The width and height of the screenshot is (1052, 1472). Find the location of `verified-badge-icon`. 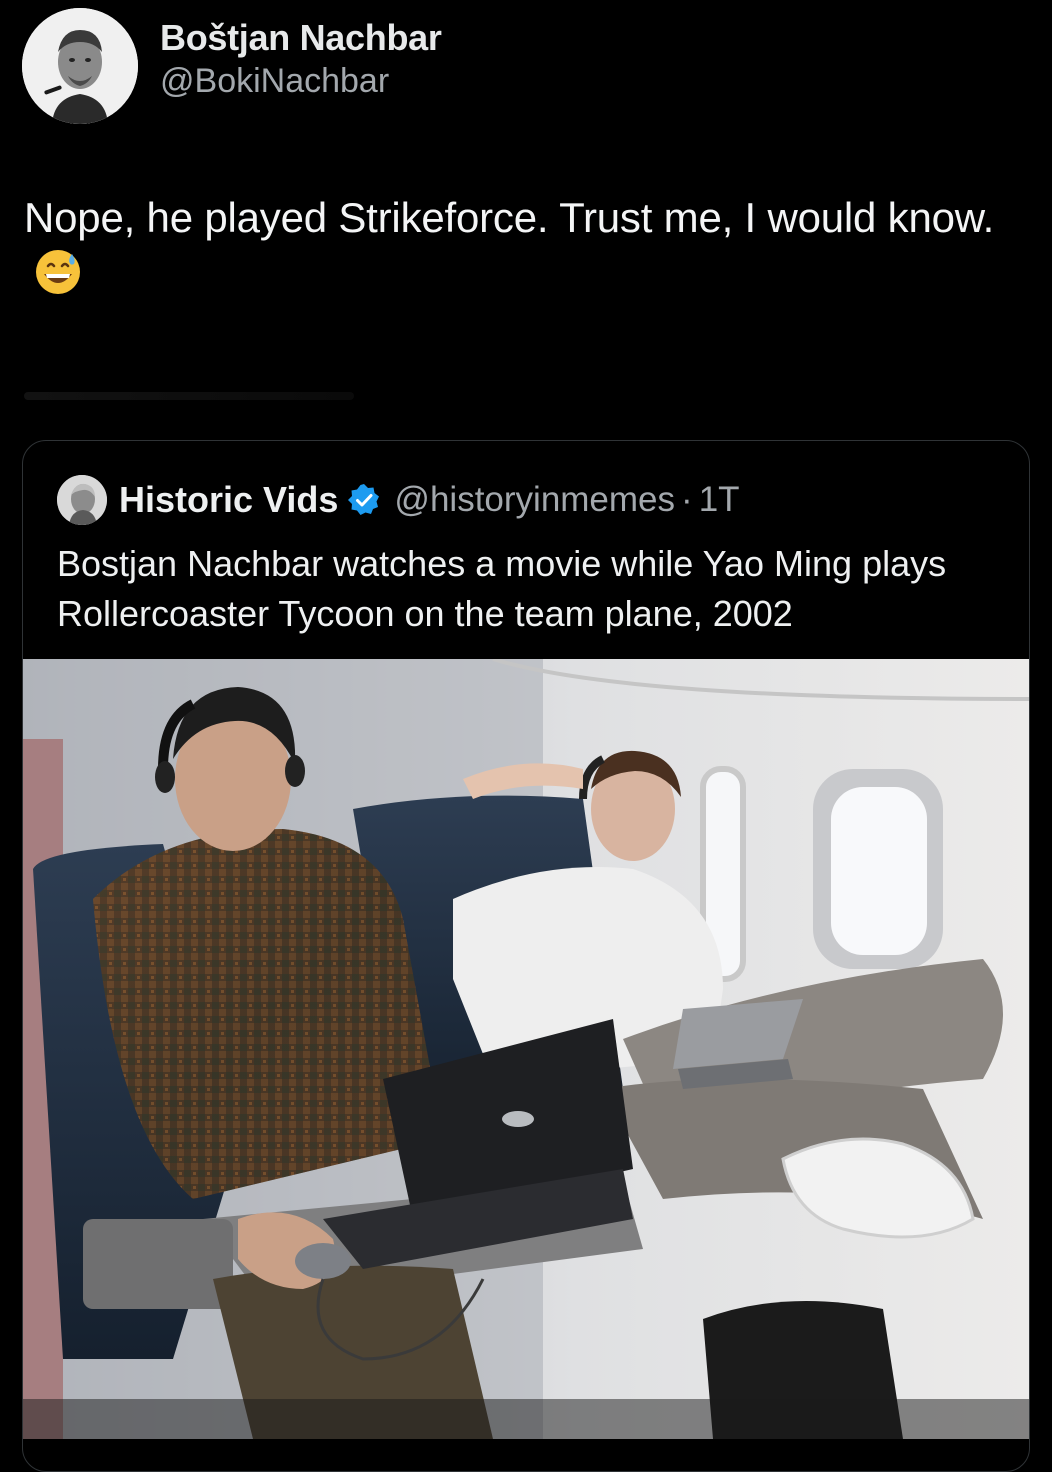

verified-badge-icon is located at coordinates (364, 500).